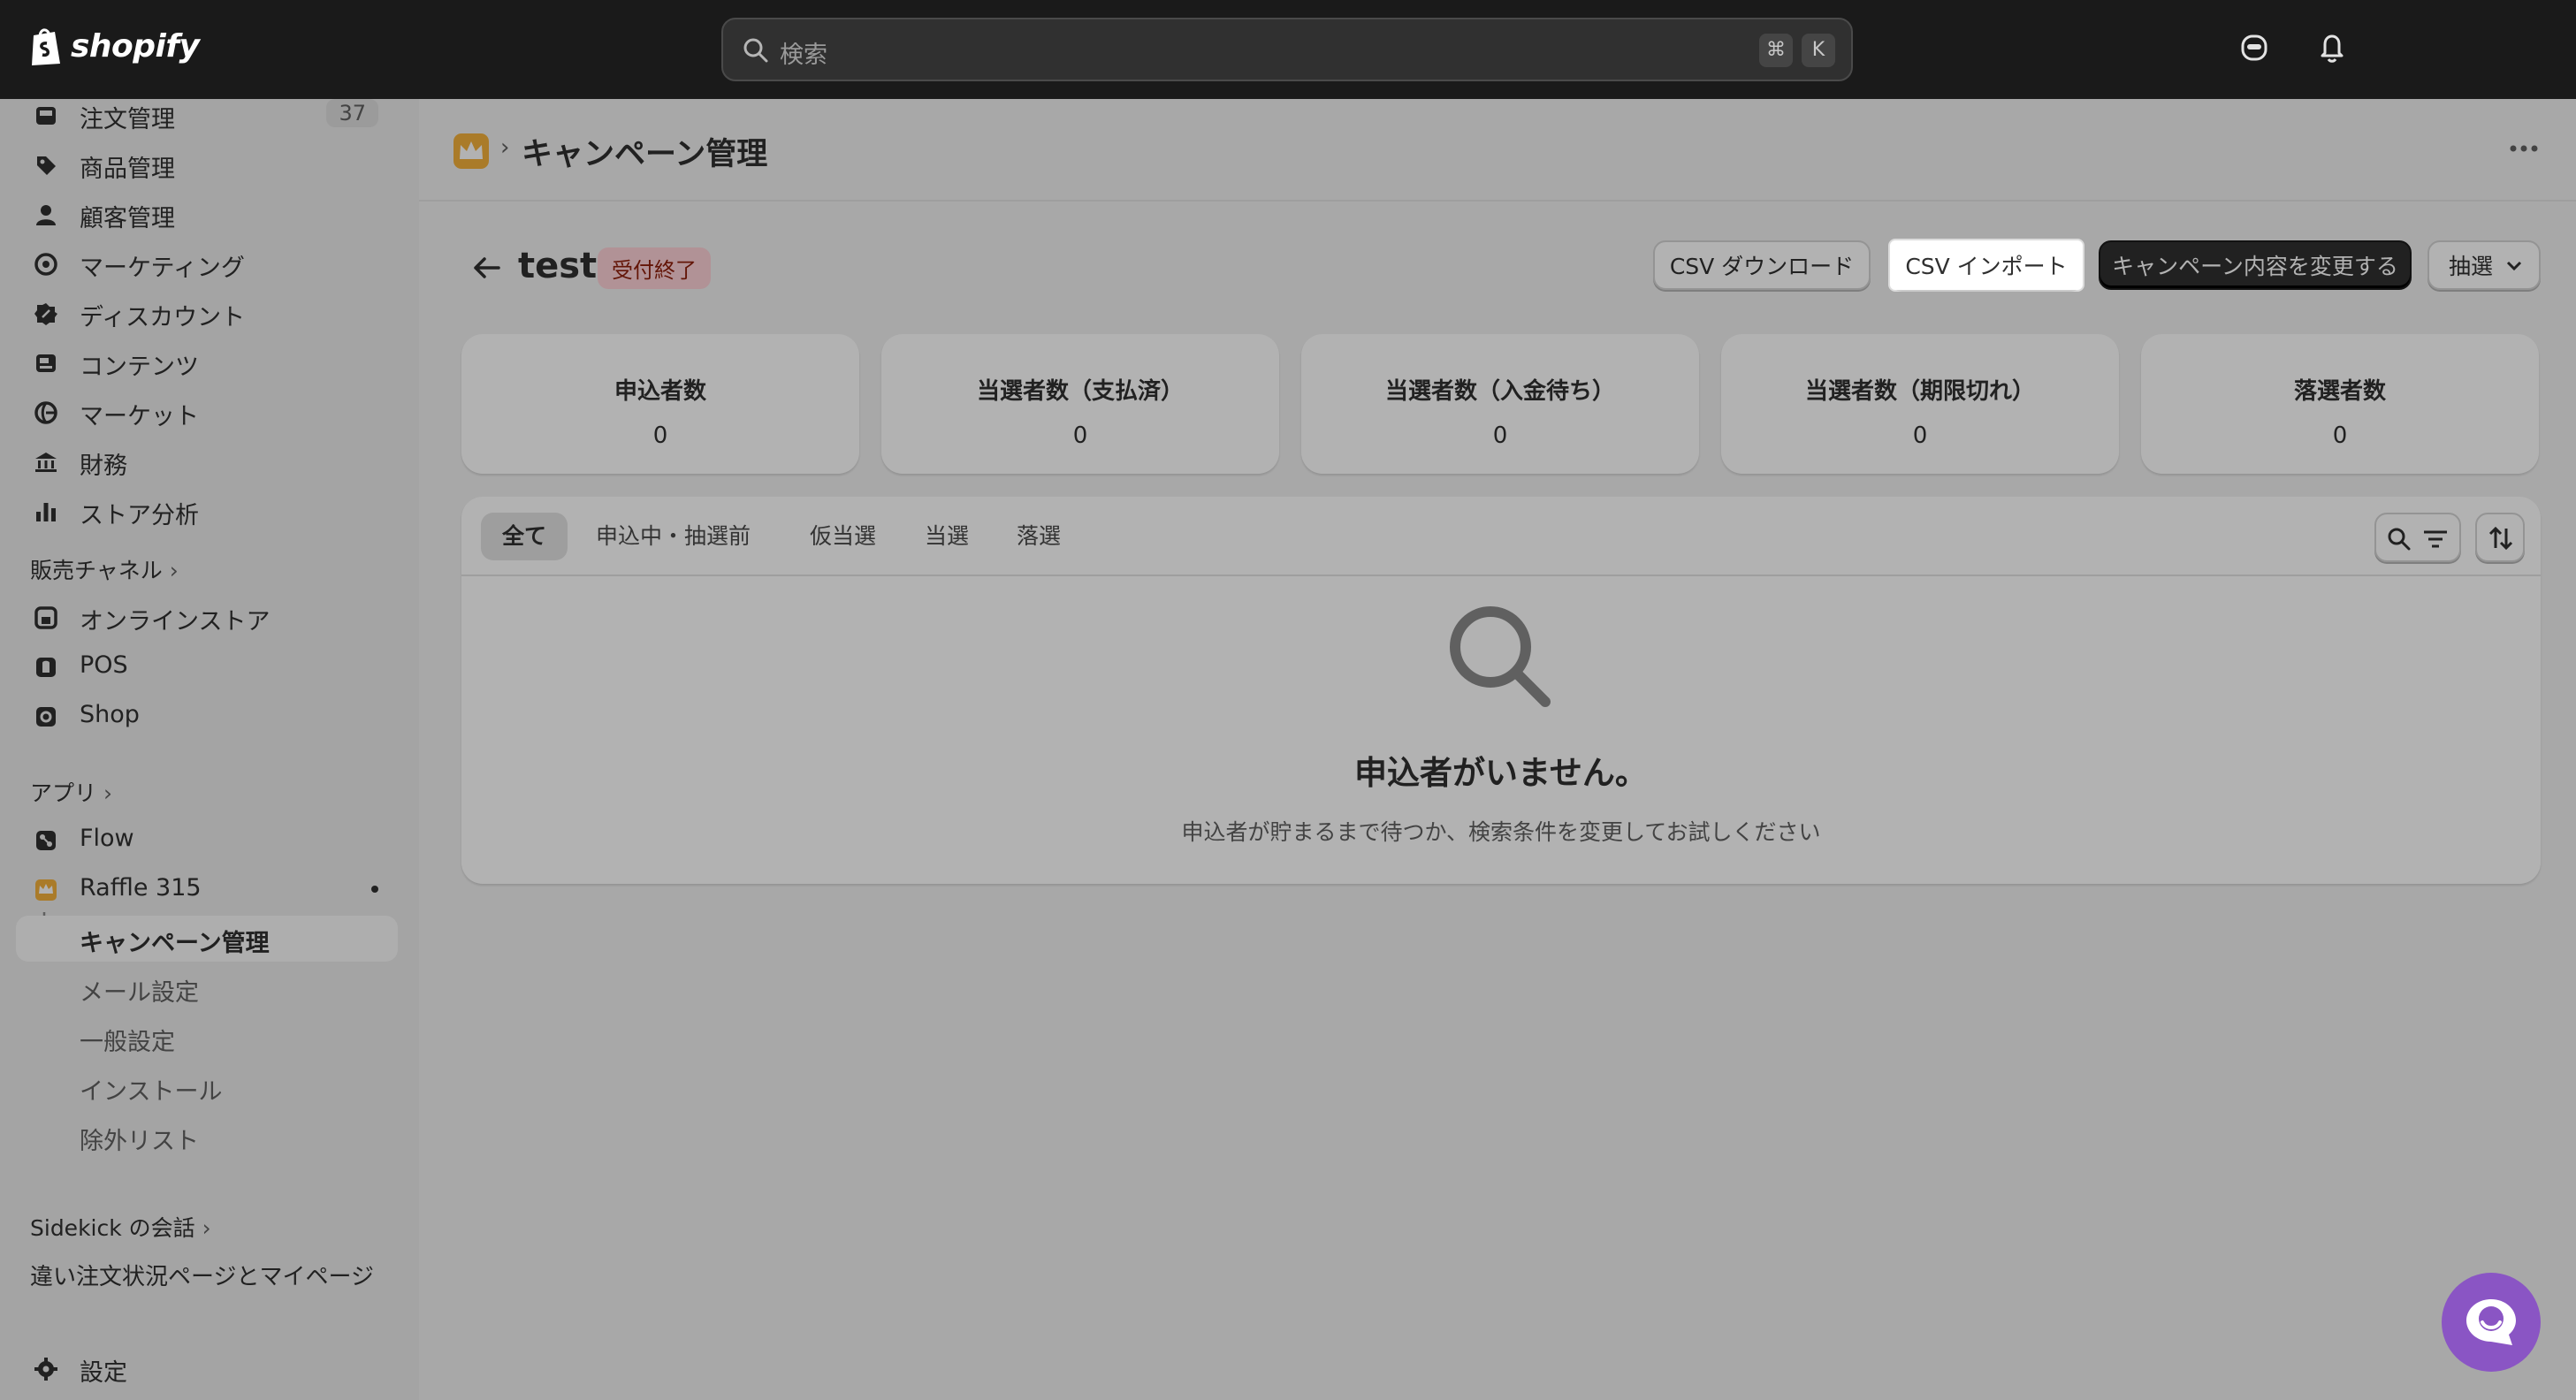 This screenshot has height=1400, width=2576. What do you see at coordinates (103, 466) in the screenshot?
I see `sidebar-item-label: 財務` at bounding box center [103, 466].